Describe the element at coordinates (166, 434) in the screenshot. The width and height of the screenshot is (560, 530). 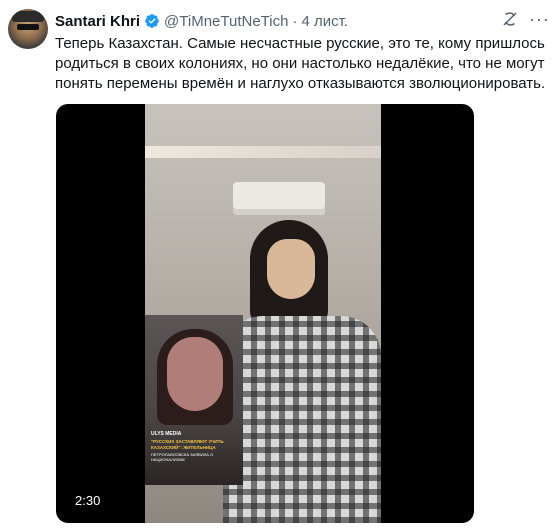
I see `inset-brand: ULYS MEDIA` at that location.